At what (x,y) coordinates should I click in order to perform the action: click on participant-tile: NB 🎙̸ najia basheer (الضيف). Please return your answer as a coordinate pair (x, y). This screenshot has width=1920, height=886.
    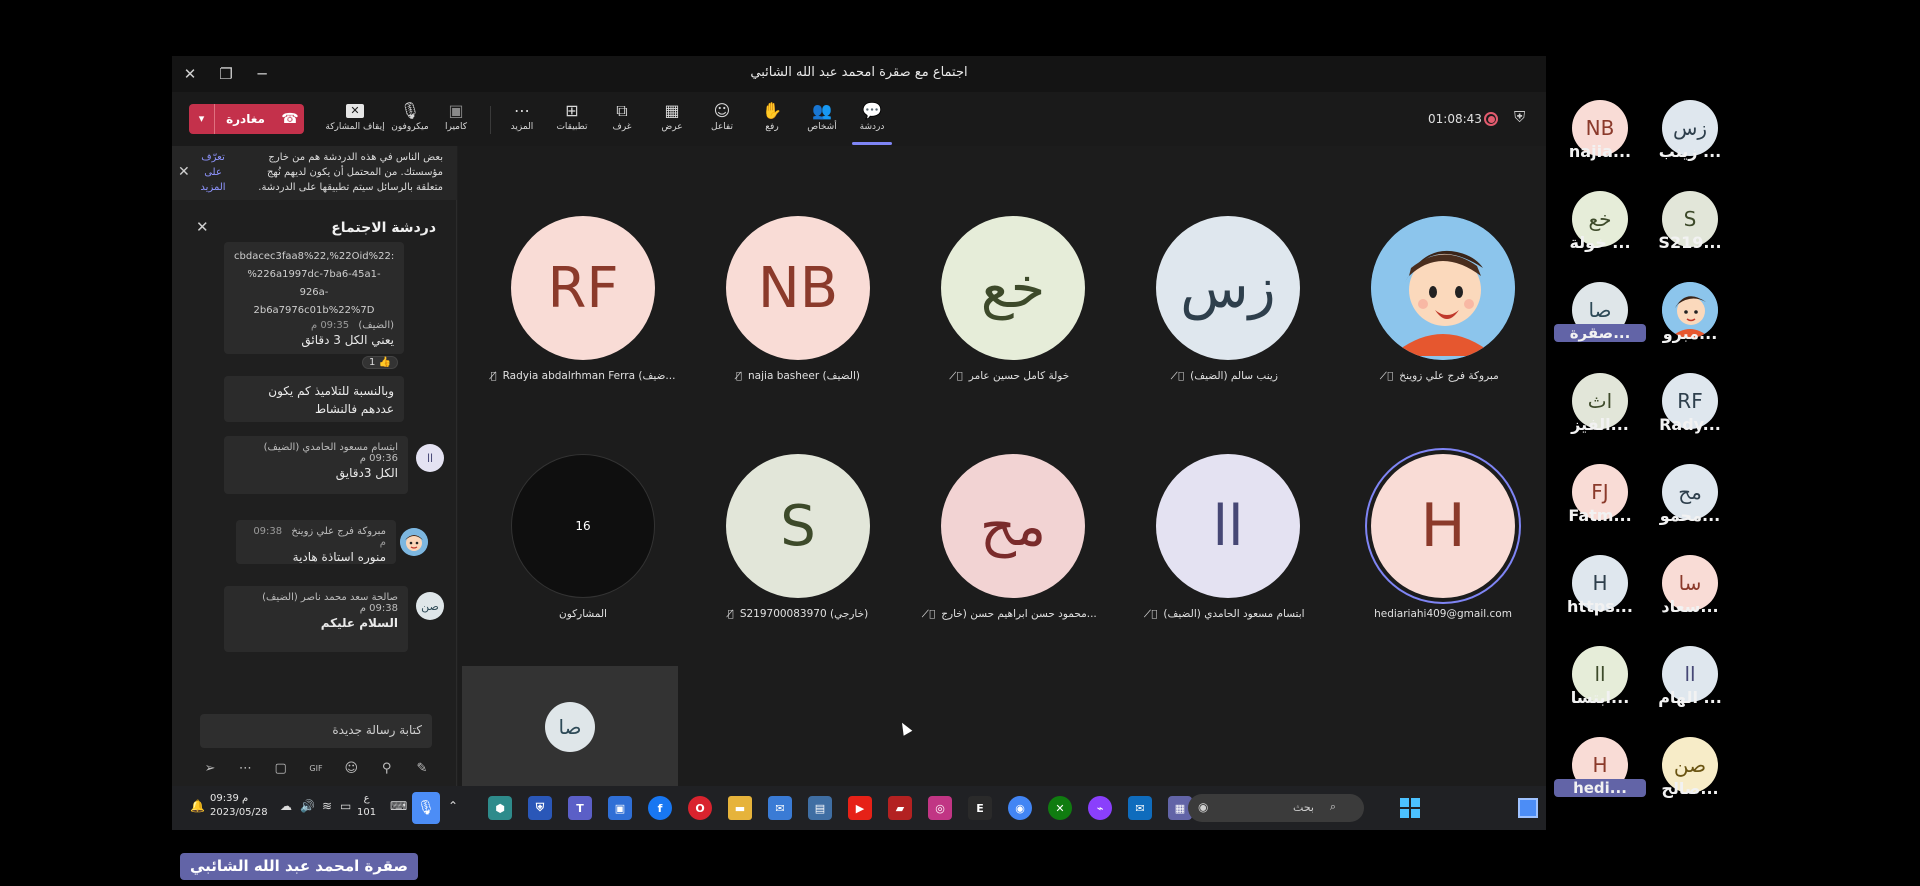
    Looking at the image, I should click on (798, 321).